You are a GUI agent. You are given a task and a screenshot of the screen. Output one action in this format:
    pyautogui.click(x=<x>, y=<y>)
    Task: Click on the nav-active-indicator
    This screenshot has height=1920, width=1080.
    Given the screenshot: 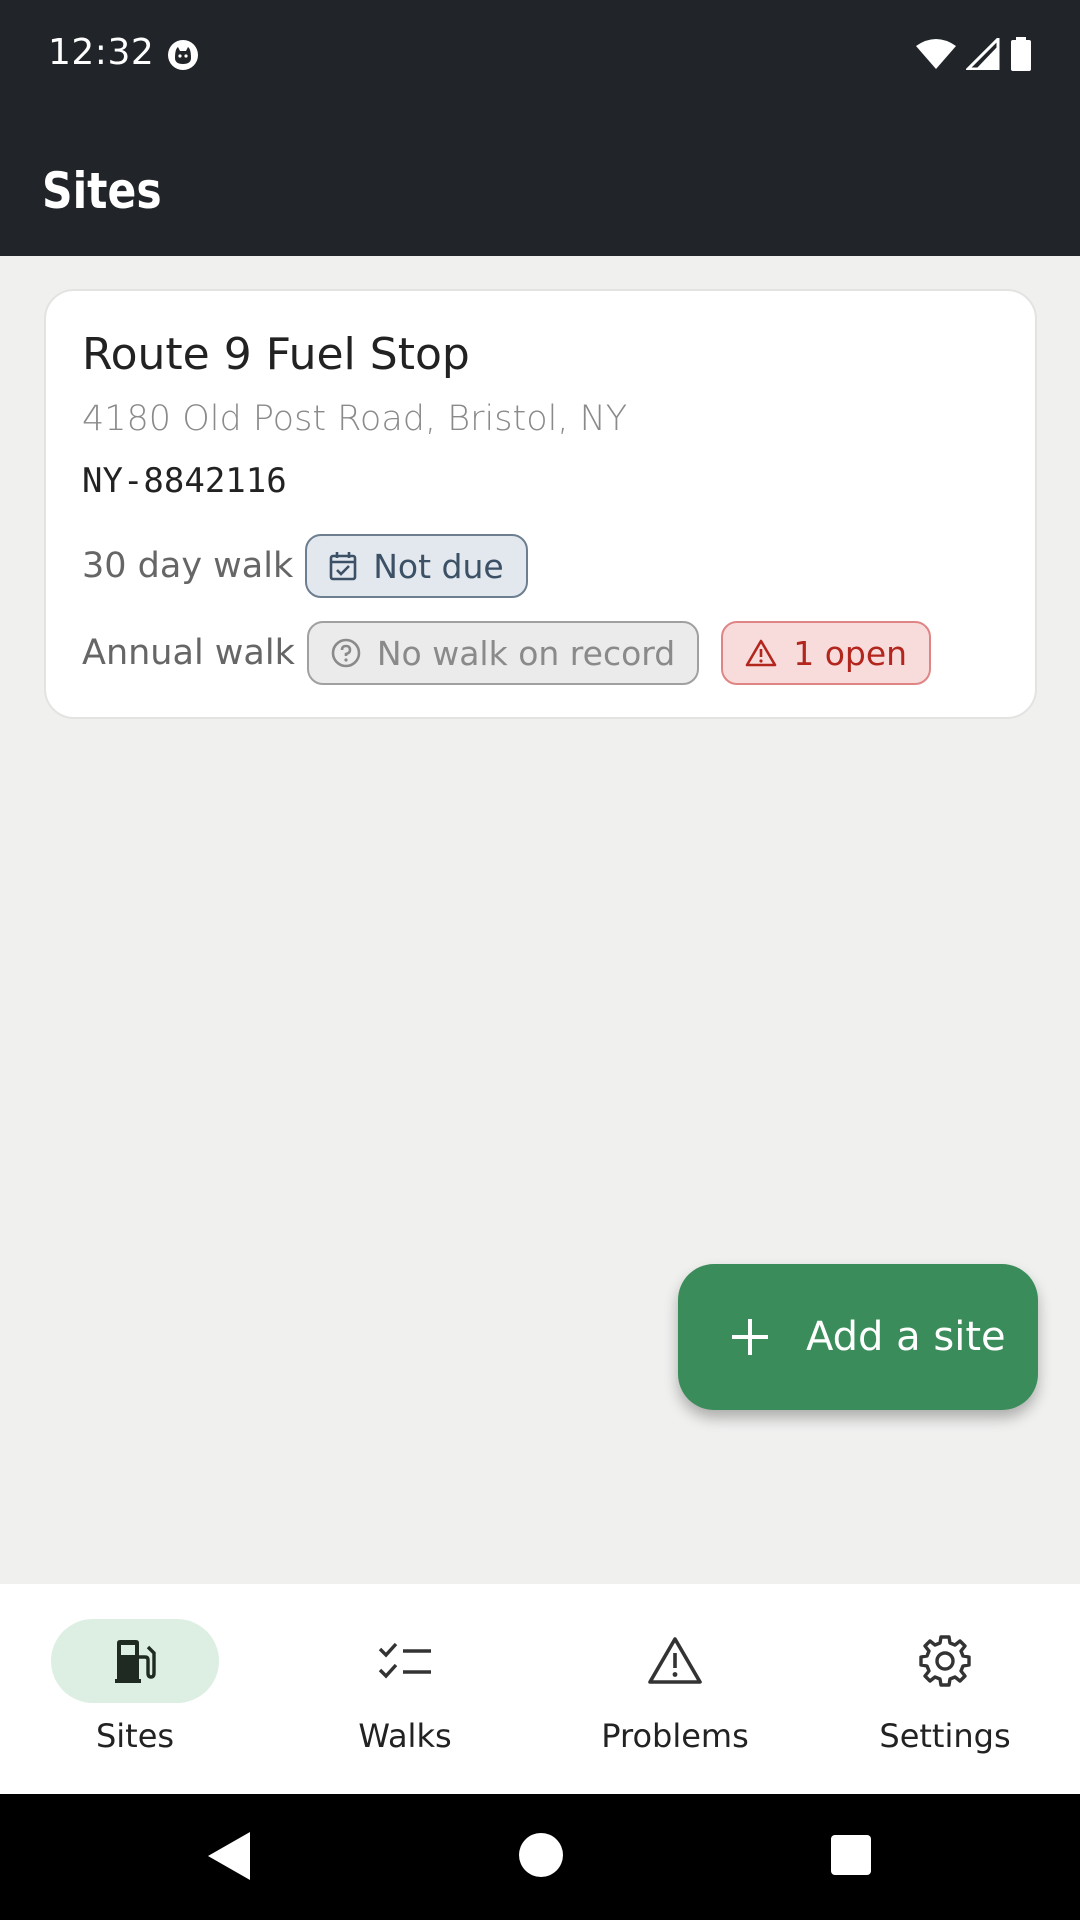 What is the action you would take?
    pyautogui.click(x=135, y=1661)
    